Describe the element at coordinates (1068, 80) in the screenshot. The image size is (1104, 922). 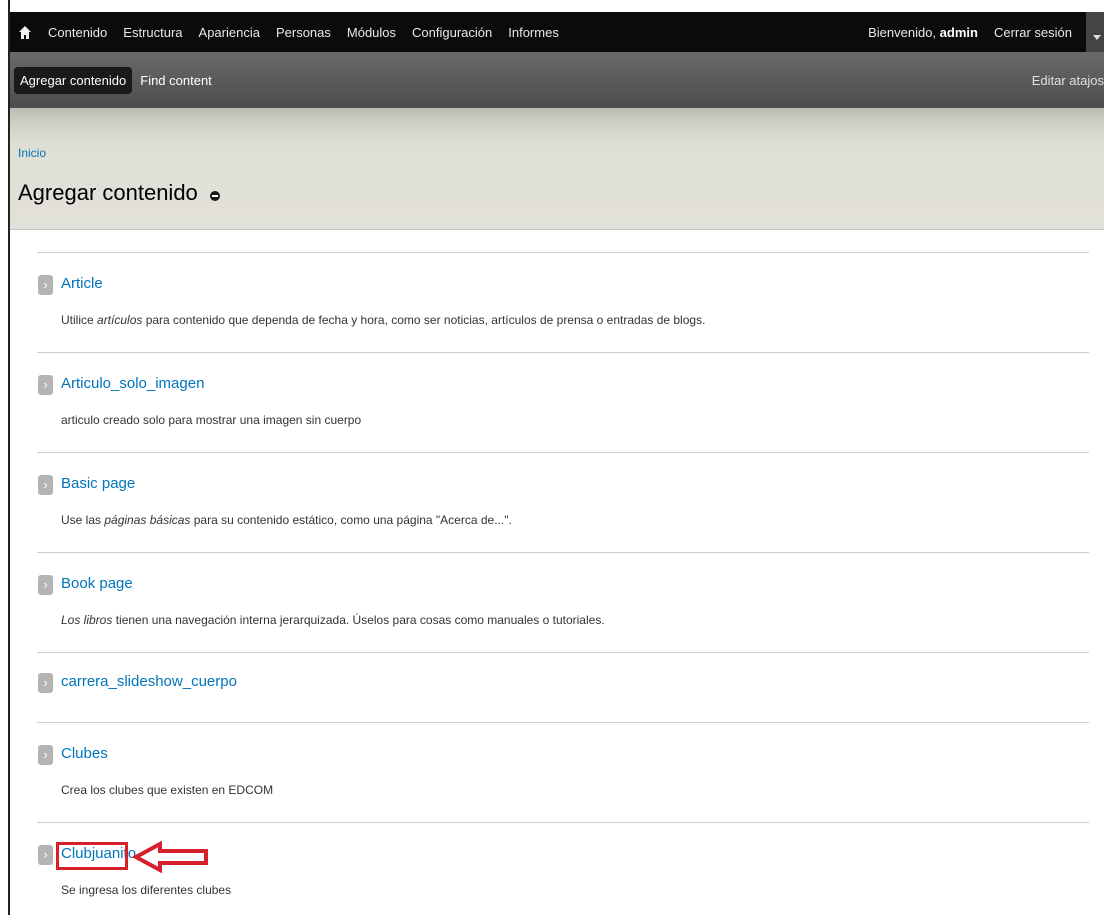
I see `edit-shortcuts-link: Editar atajos` at that location.